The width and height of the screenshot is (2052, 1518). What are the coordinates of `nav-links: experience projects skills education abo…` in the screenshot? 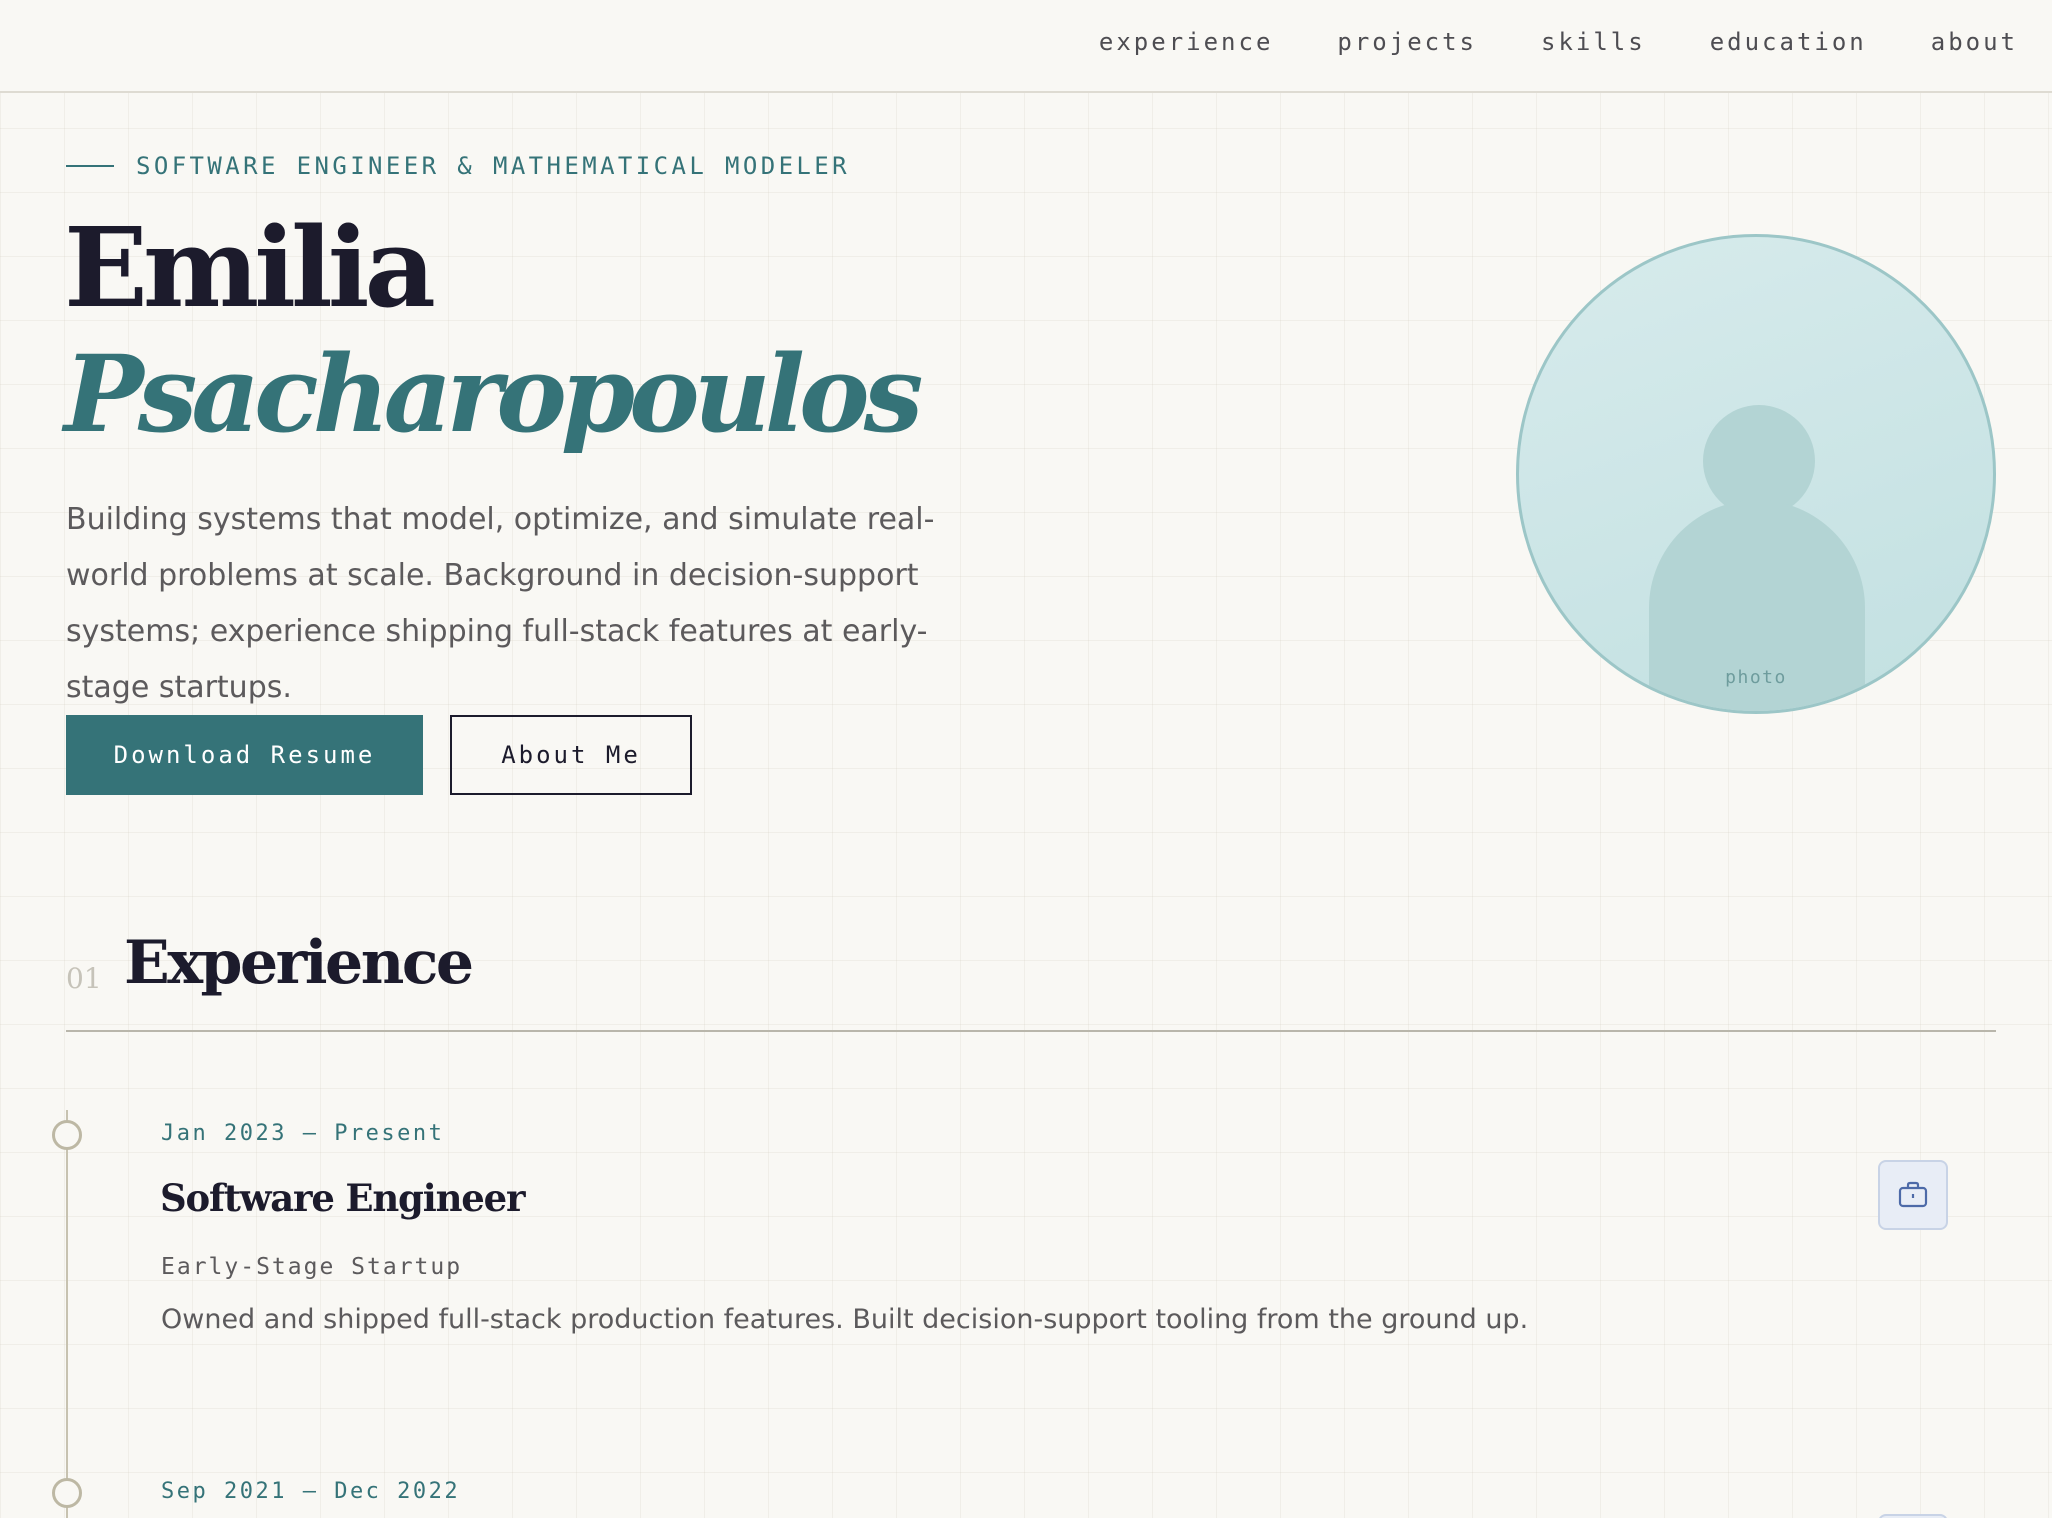 It's located at (1558, 42).